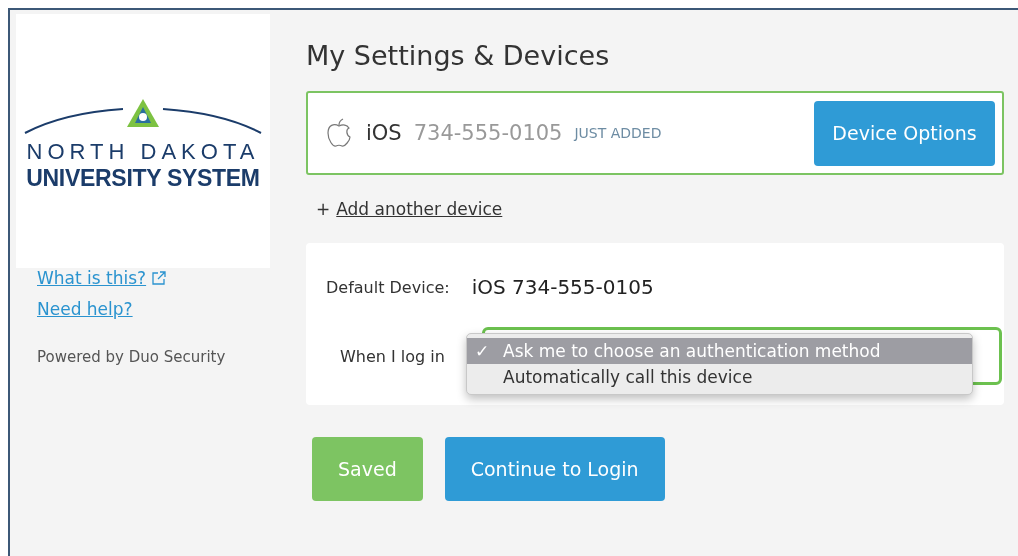 The height and width of the screenshot is (556, 1018). I want to click on dropdown-option: Automatically call this device, so click(719, 377).